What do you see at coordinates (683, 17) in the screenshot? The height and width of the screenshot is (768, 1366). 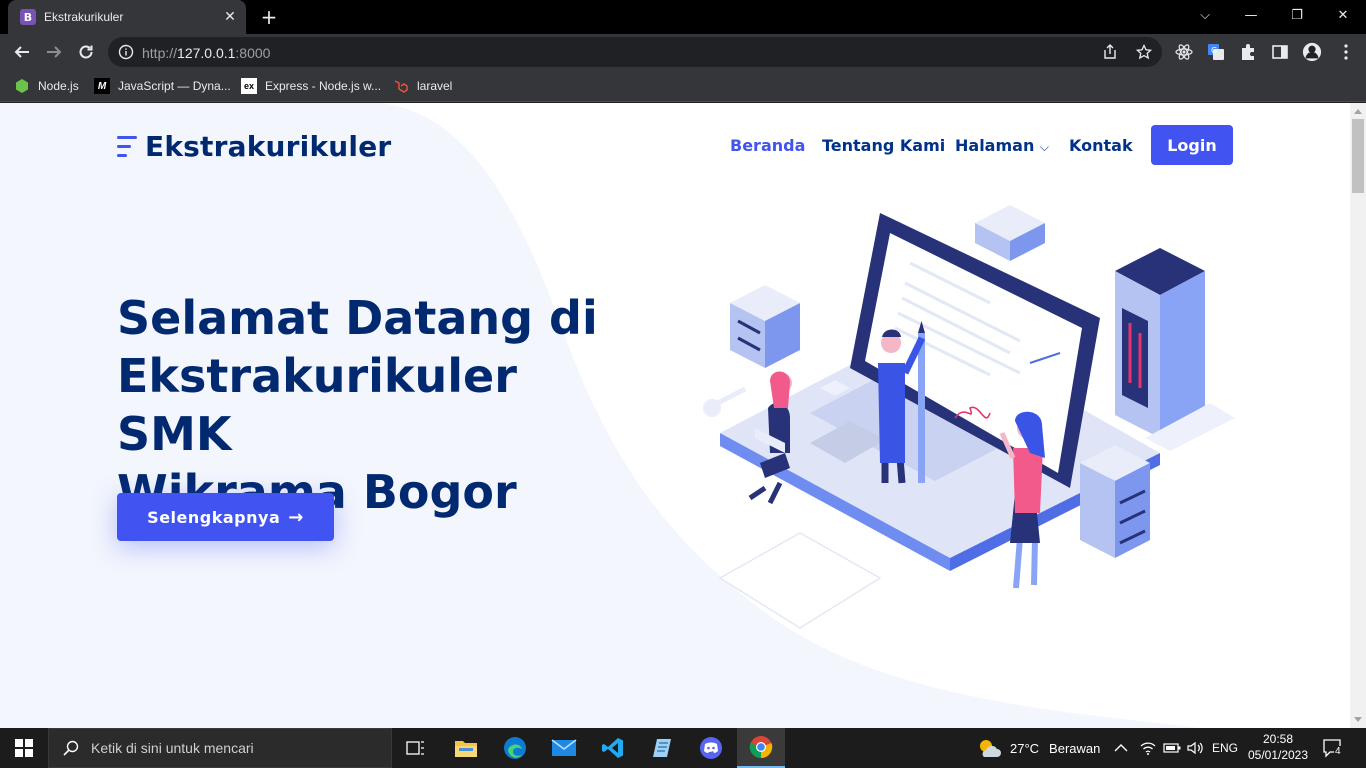 I see `browser-tab-strip: B Ekstrakurikuler ✕ + ⌵ — ❐ ✕` at bounding box center [683, 17].